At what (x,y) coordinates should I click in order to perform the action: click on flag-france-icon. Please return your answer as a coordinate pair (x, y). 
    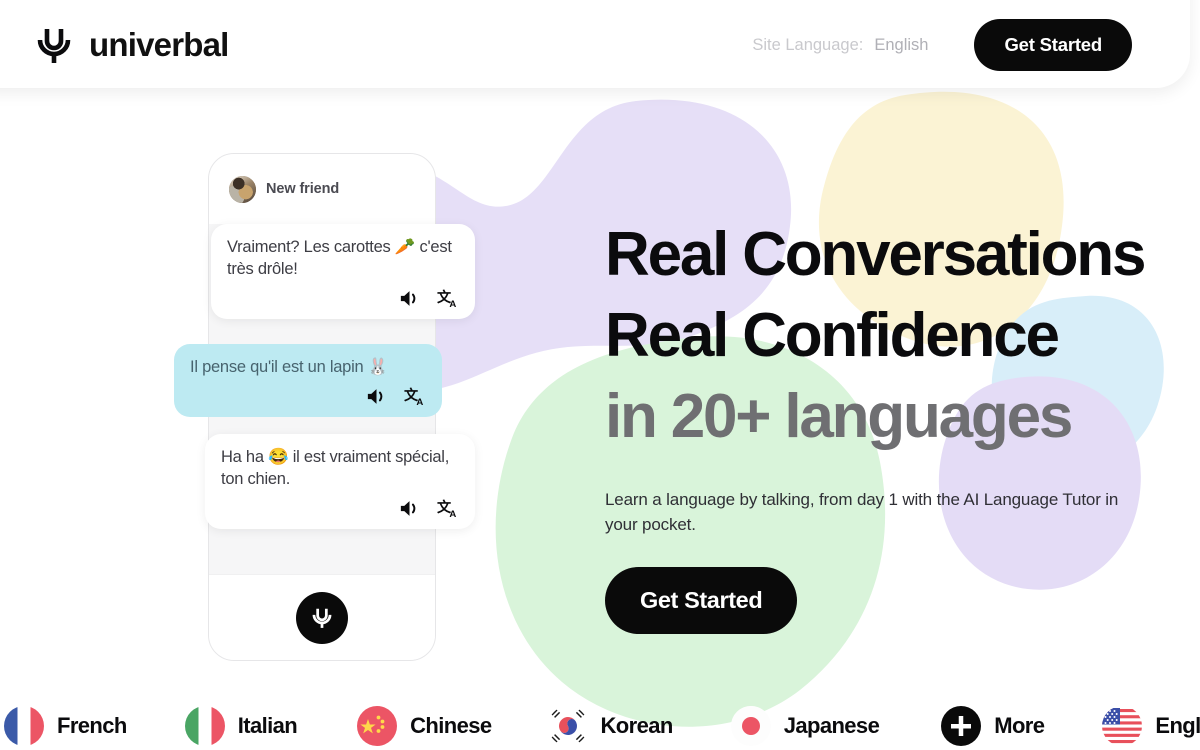
    Looking at the image, I should click on (24, 726).